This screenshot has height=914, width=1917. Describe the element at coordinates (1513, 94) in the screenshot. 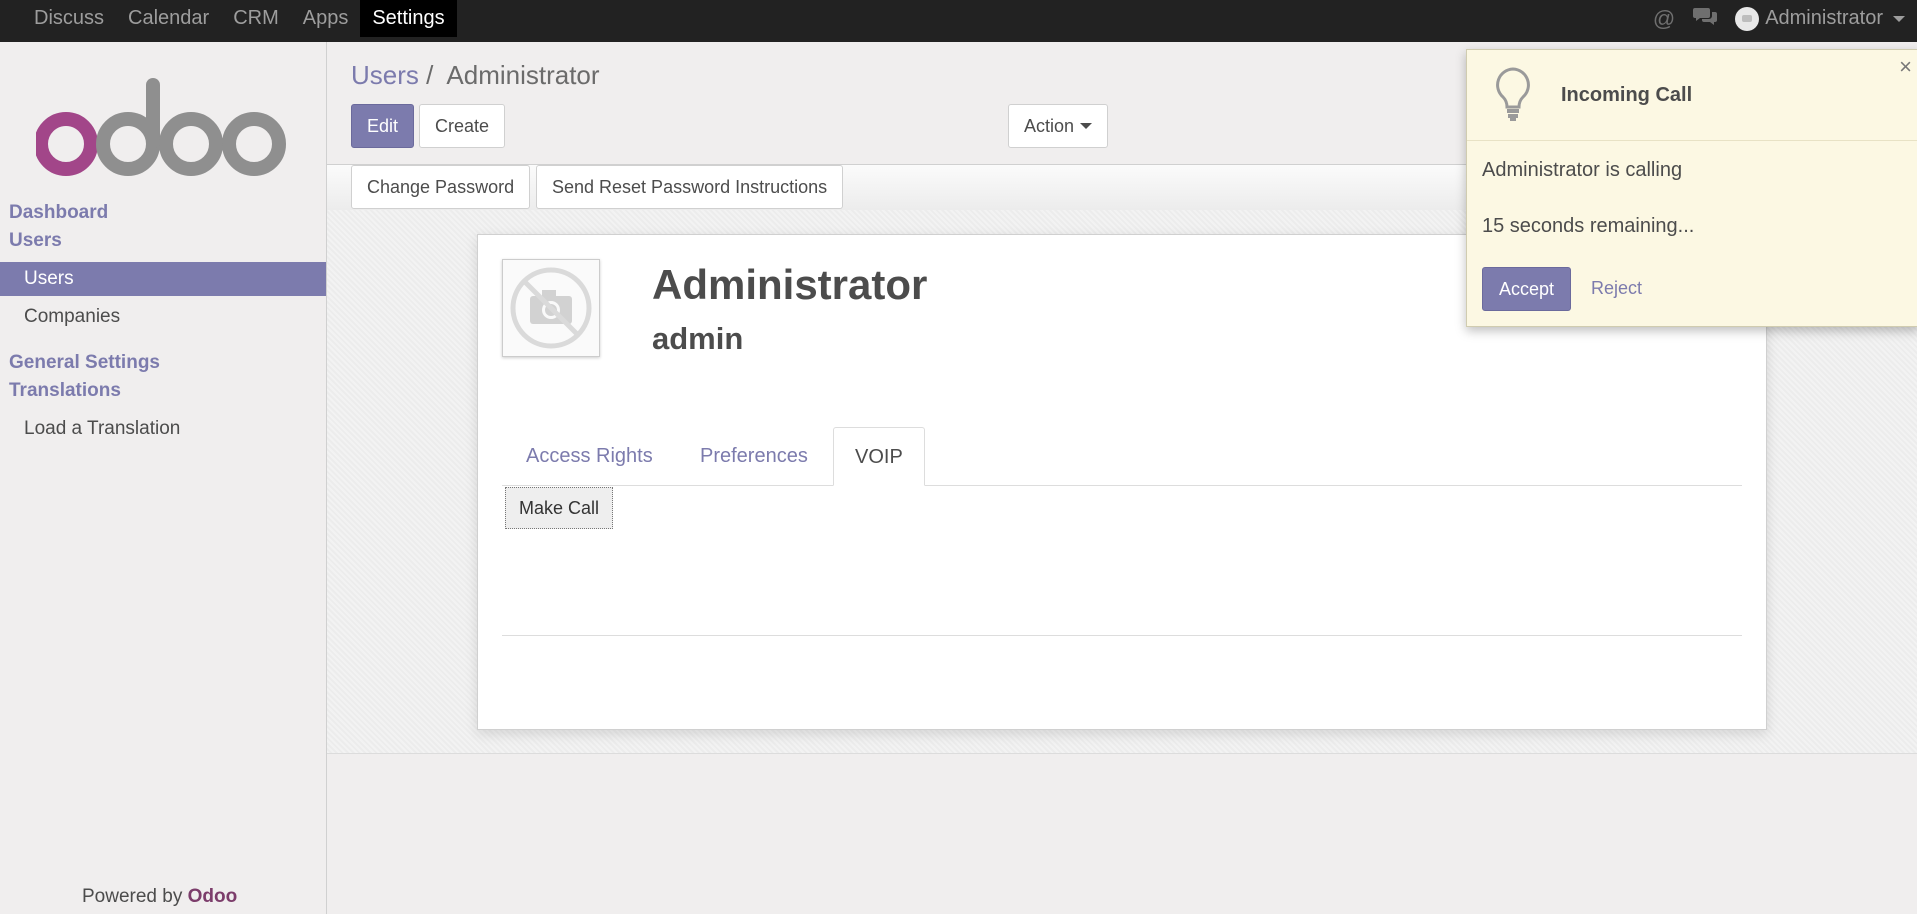

I see `lightbulb-icon` at that location.